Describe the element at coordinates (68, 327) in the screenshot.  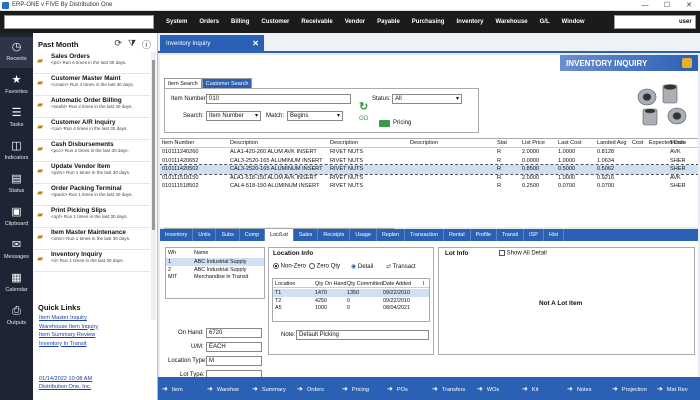
I see `quick-link: Warehouse Item Inquiry` at that location.